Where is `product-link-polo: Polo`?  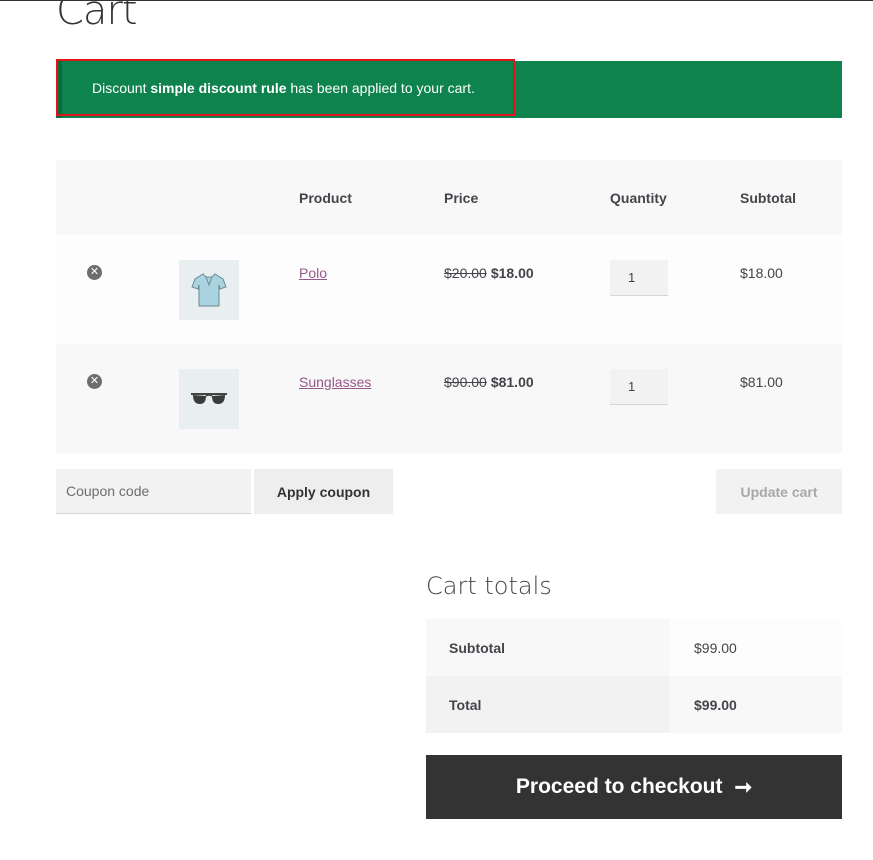 product-link-polo: Polo is located at coordinates (313, 273).